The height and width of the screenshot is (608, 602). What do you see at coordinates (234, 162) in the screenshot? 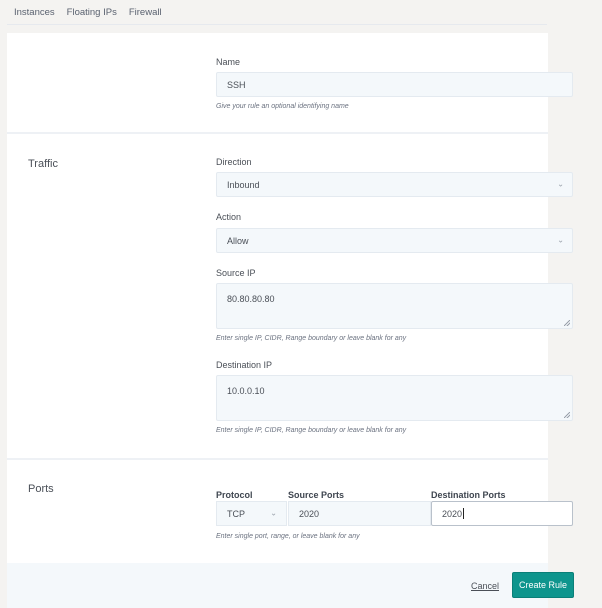
I see `direction-label: Direction` at bounding box center [234, 162].